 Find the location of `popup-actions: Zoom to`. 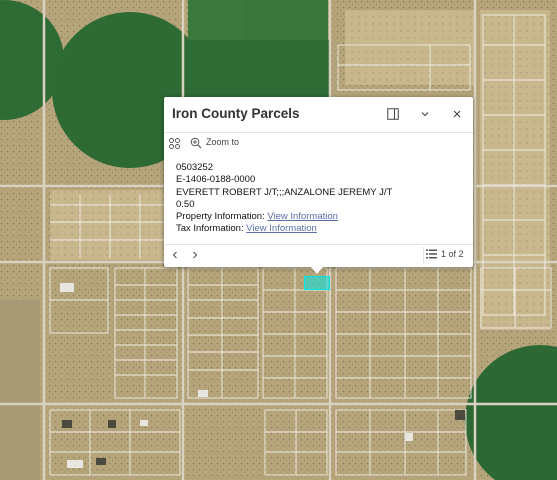

popup-actions: Zoom to is located at coordinates (318, 143).